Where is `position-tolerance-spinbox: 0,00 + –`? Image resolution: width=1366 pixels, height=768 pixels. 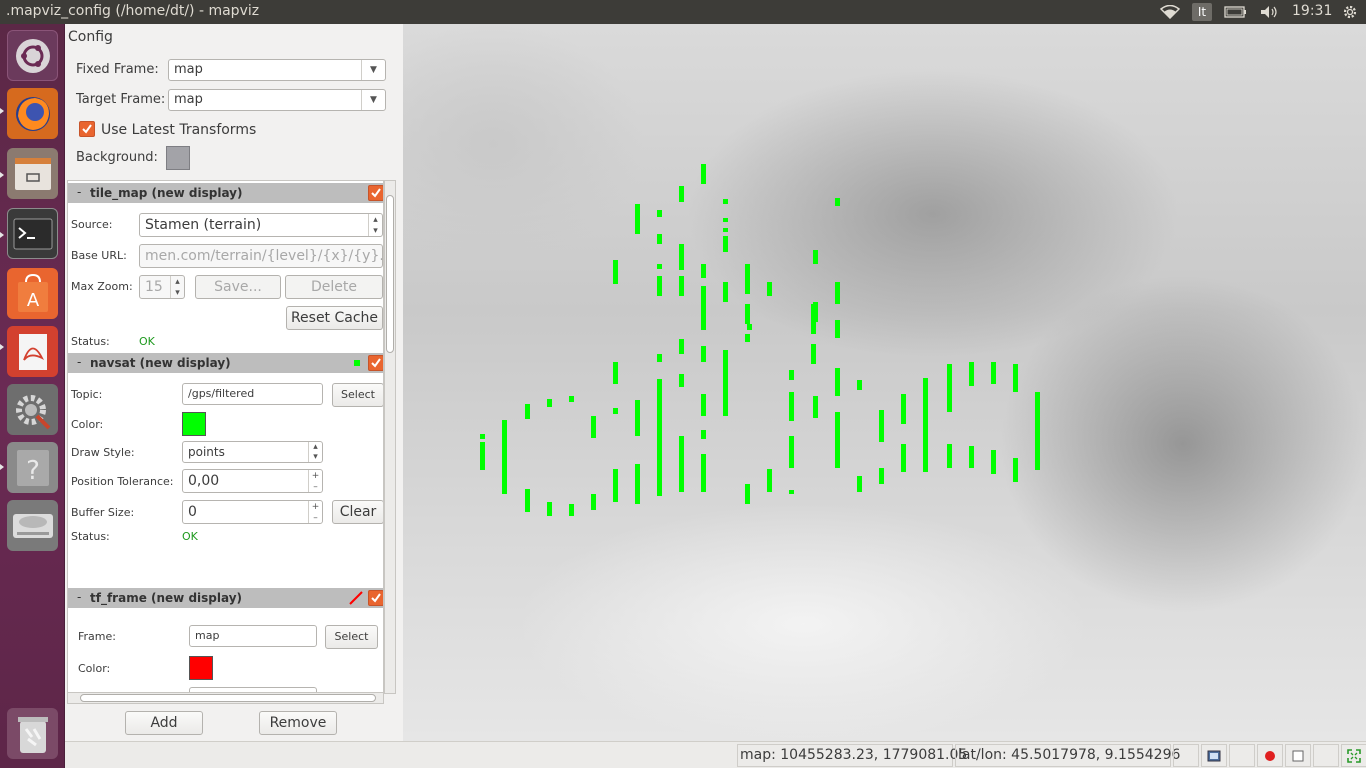 position-tolerance-spinbox: 0,00 + – is located at coordinates (252, 481).